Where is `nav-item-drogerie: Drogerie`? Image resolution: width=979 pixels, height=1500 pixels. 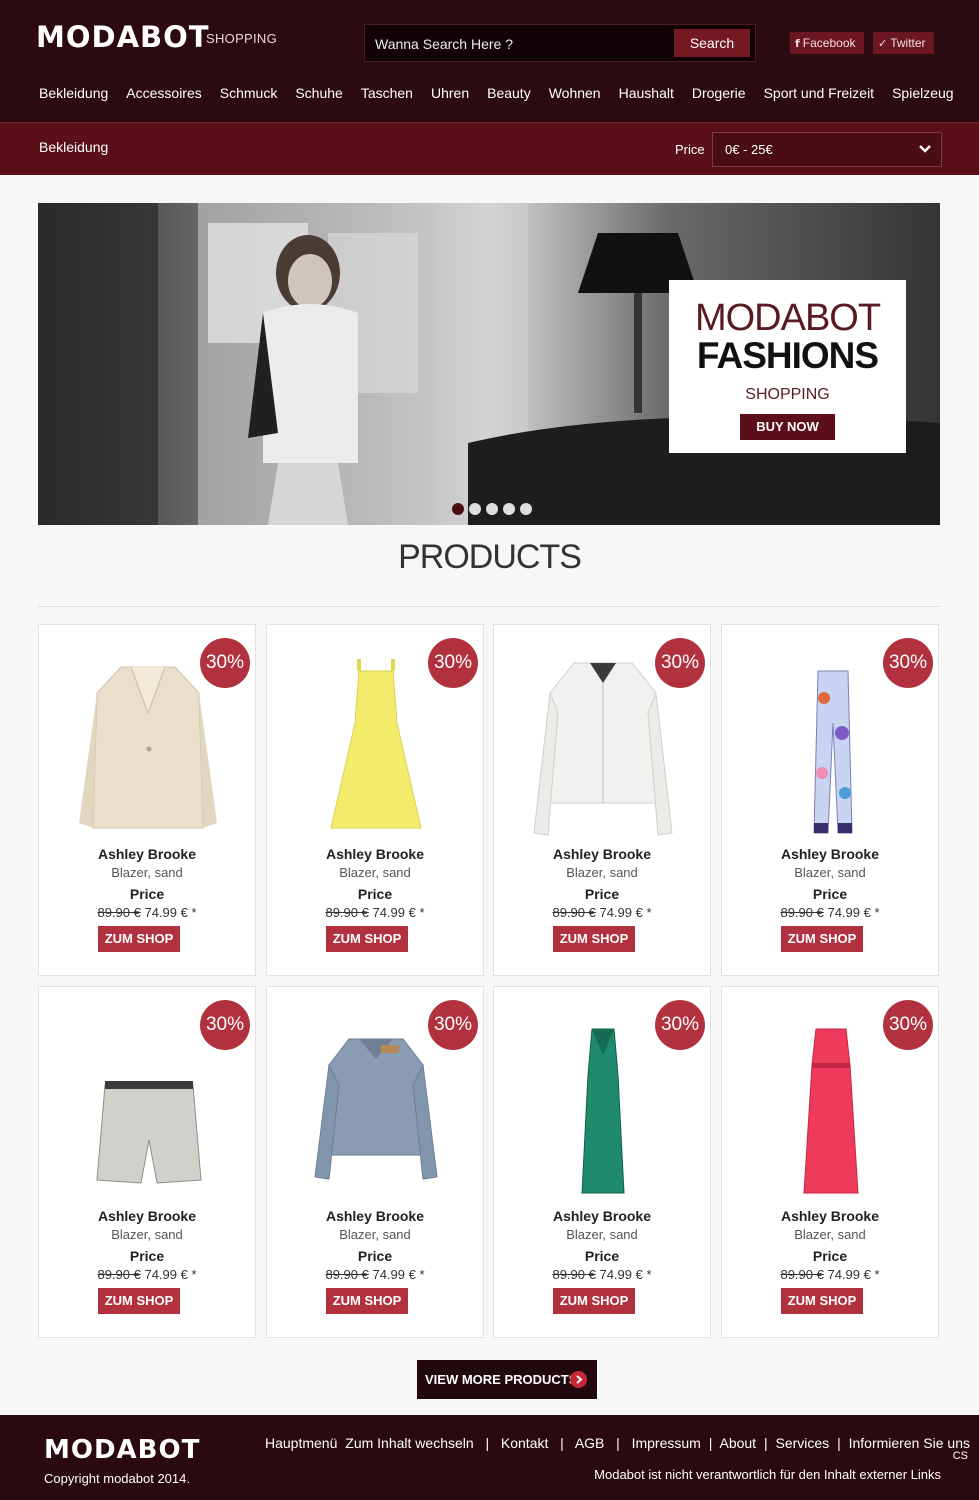
nav-item-drogerie: Drogerie is located at coordinates (719, 95).